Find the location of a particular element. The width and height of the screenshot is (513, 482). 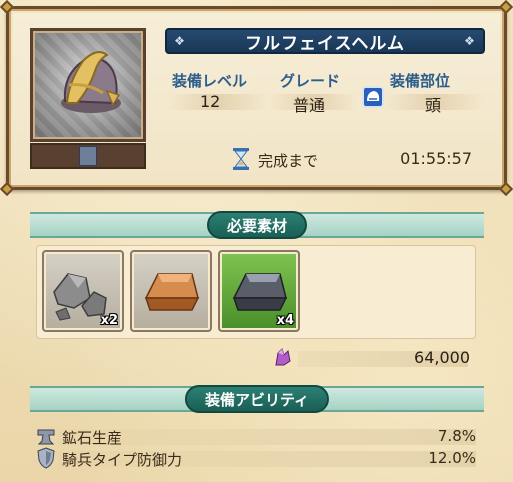

materials-title: 必要素材 is located at coordinates (257, 225).